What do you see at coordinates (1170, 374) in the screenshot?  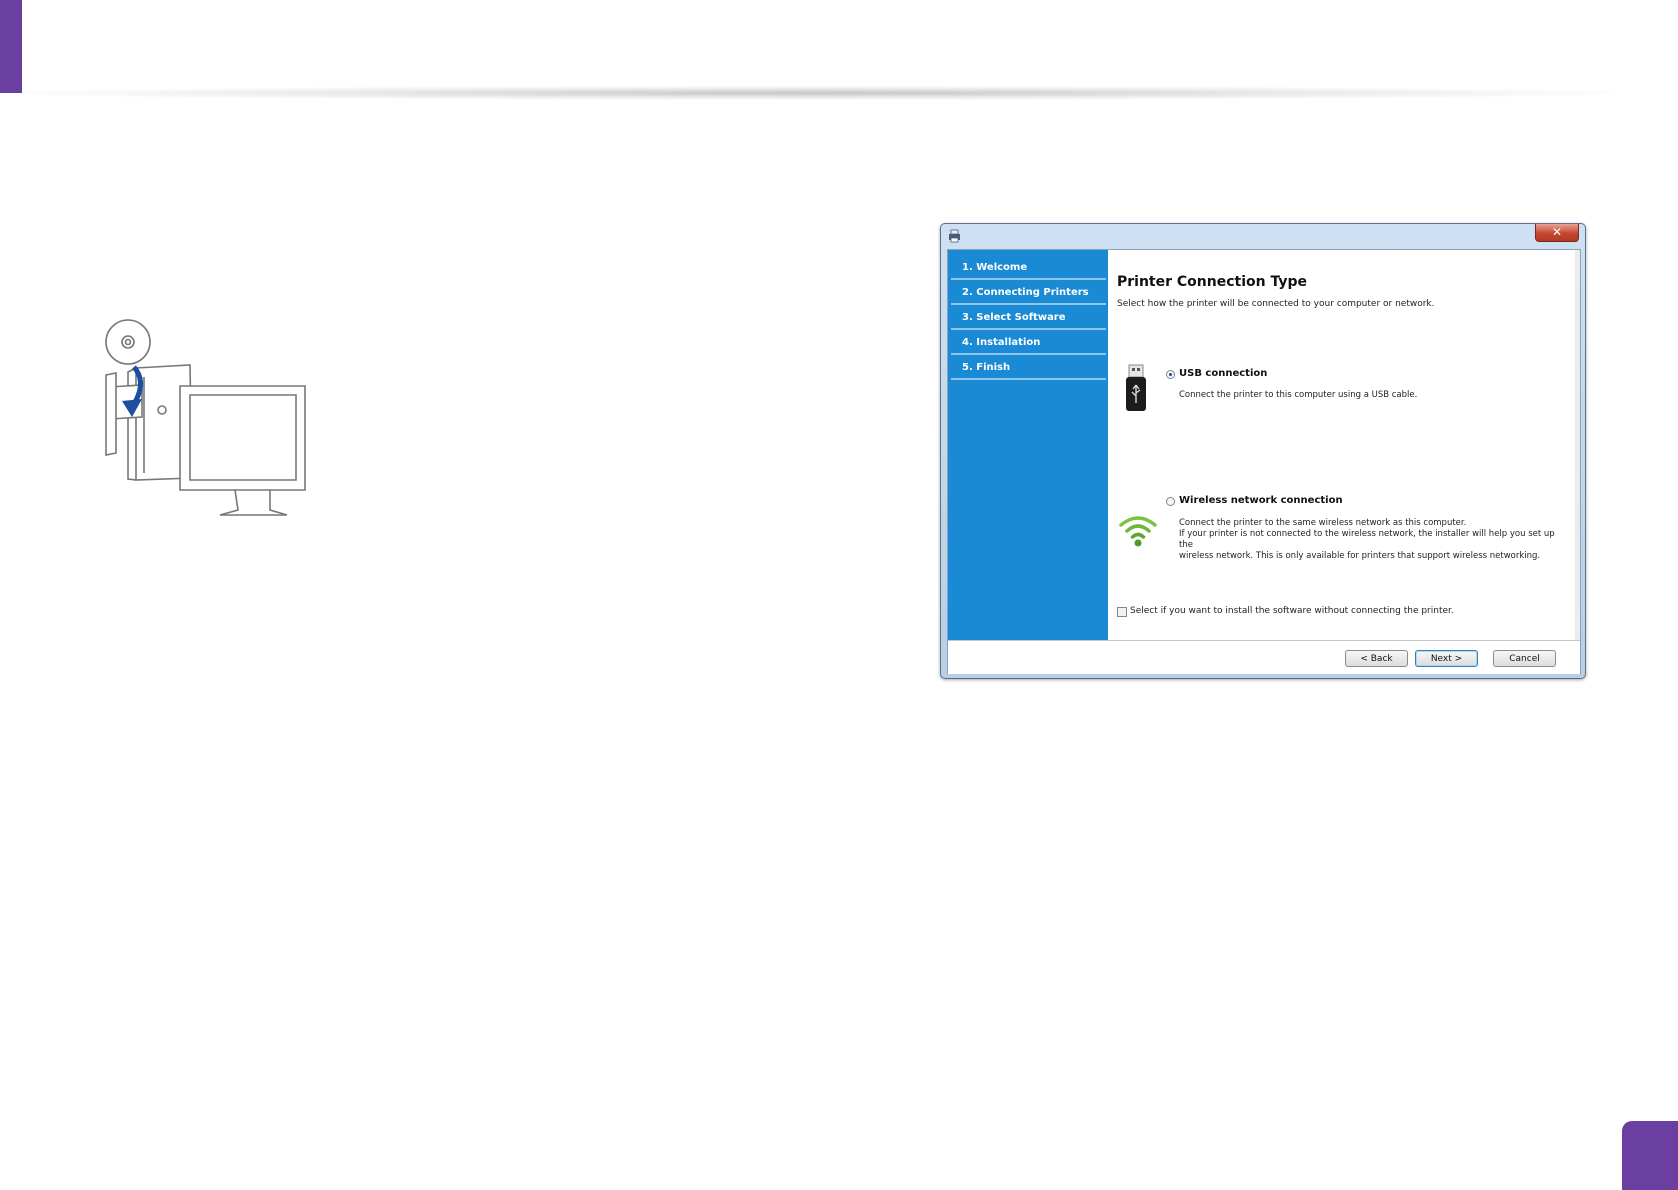 I see `usb-connection-radio` at bounding box center [1170, 374].